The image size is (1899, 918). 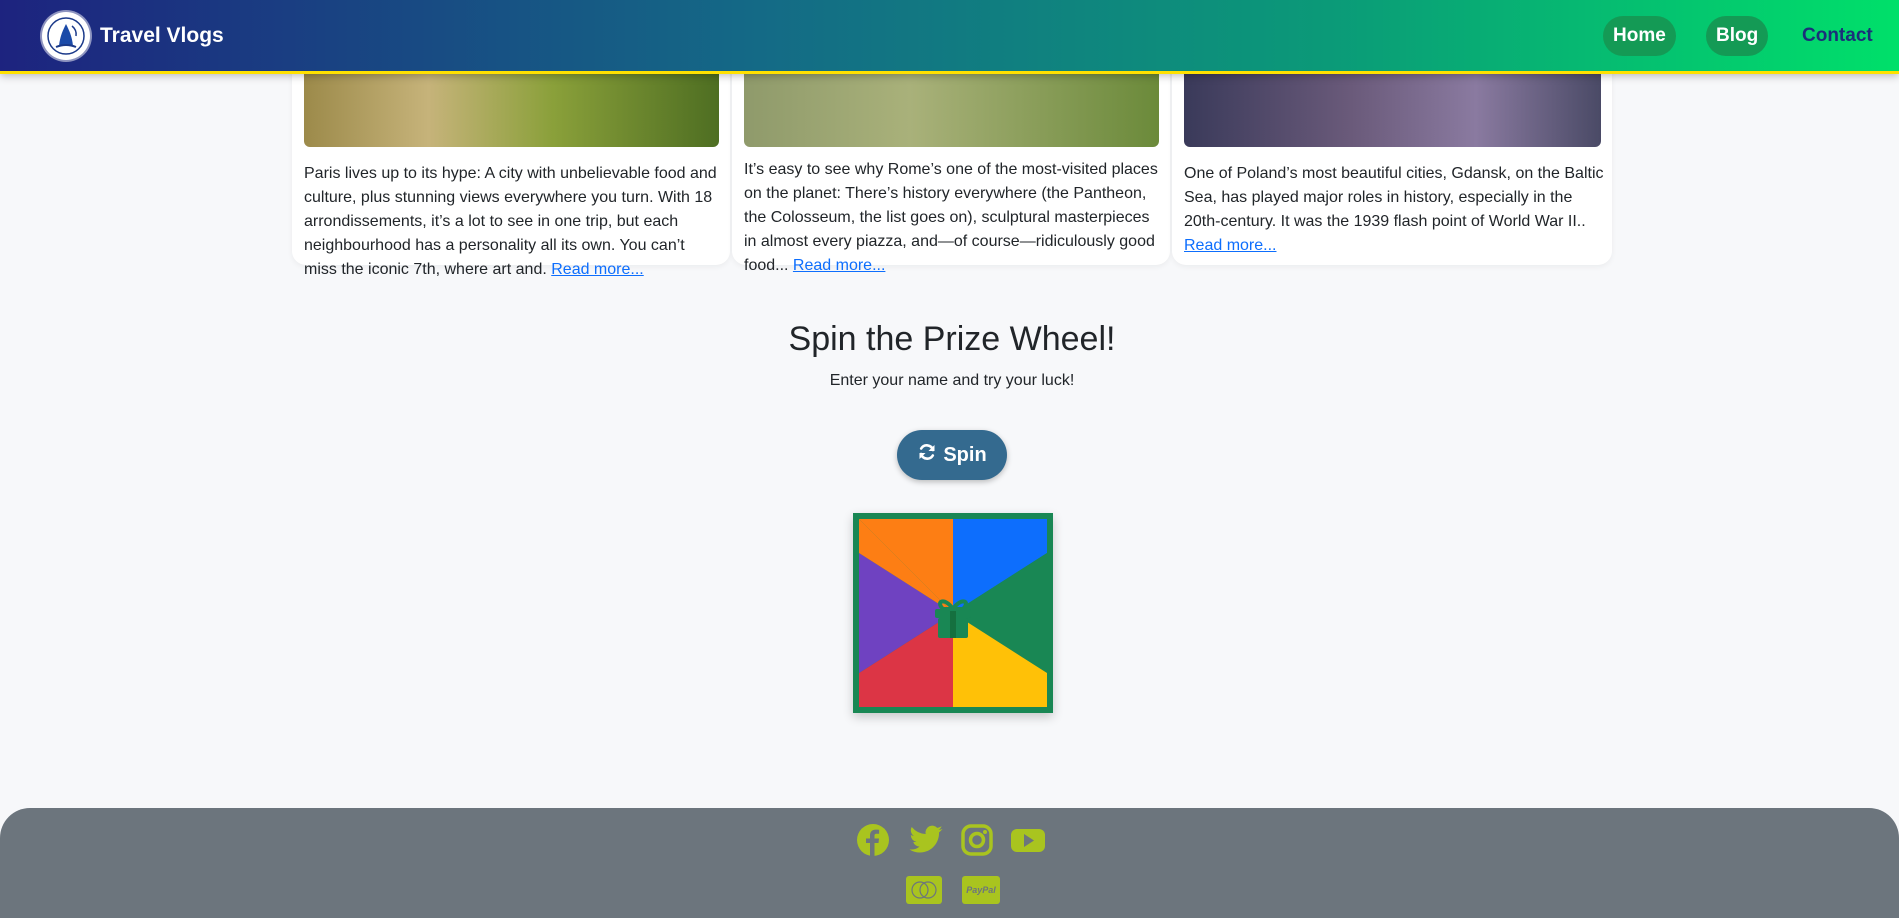 What do you see at coordinates (873, 840) in the screenshot?
I see `facebook-icon` at bounding box center [873, 840].